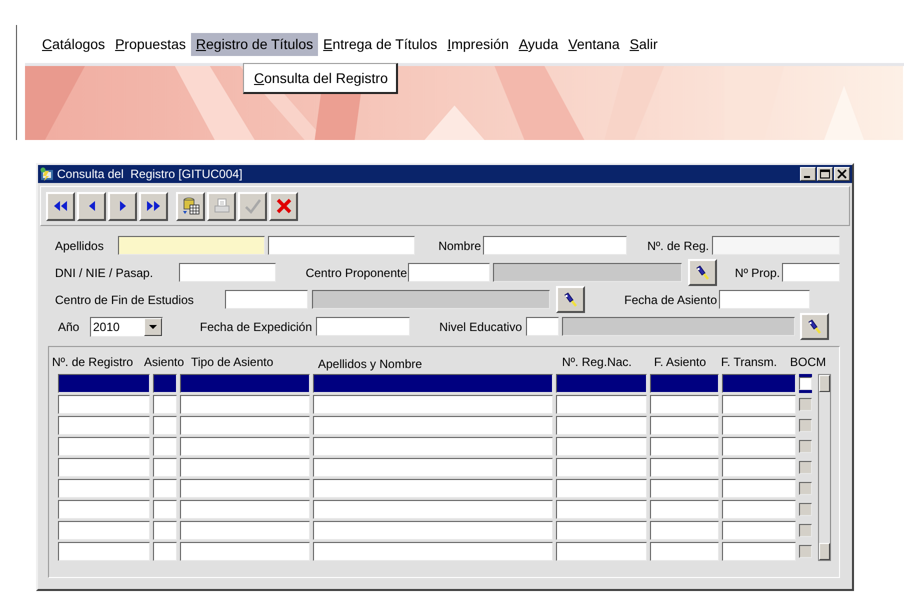 This screenshot has height=598, width=904. I want to click on field-label: Apellidos, so click(80, 245).